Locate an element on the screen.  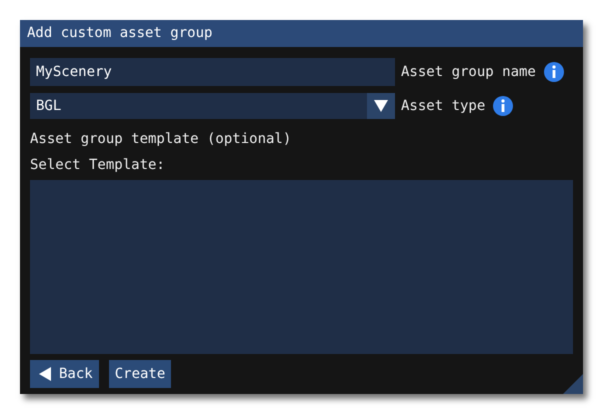
section-label: Asset group template (optional) is located at coordinates (161, 139).